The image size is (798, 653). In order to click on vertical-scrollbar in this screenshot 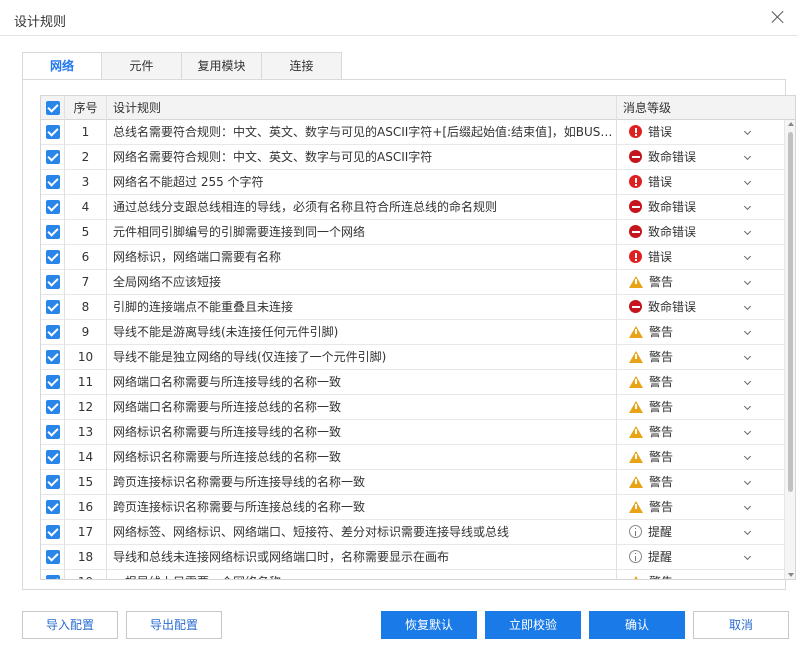, I will do `click(789, 349)`.